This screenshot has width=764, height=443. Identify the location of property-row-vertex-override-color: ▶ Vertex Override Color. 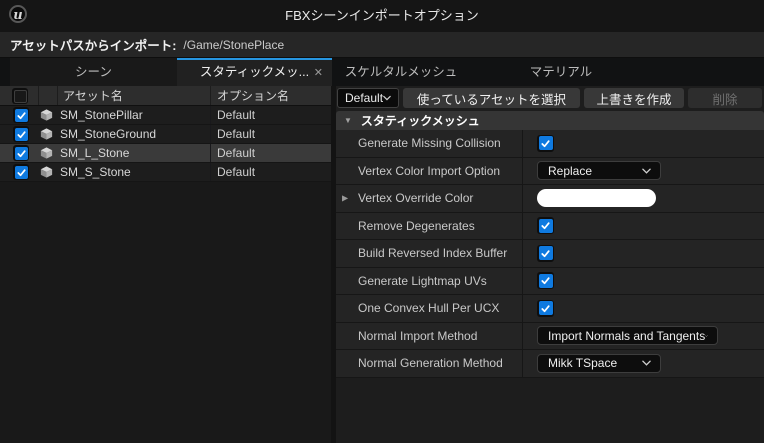
(550, 199).